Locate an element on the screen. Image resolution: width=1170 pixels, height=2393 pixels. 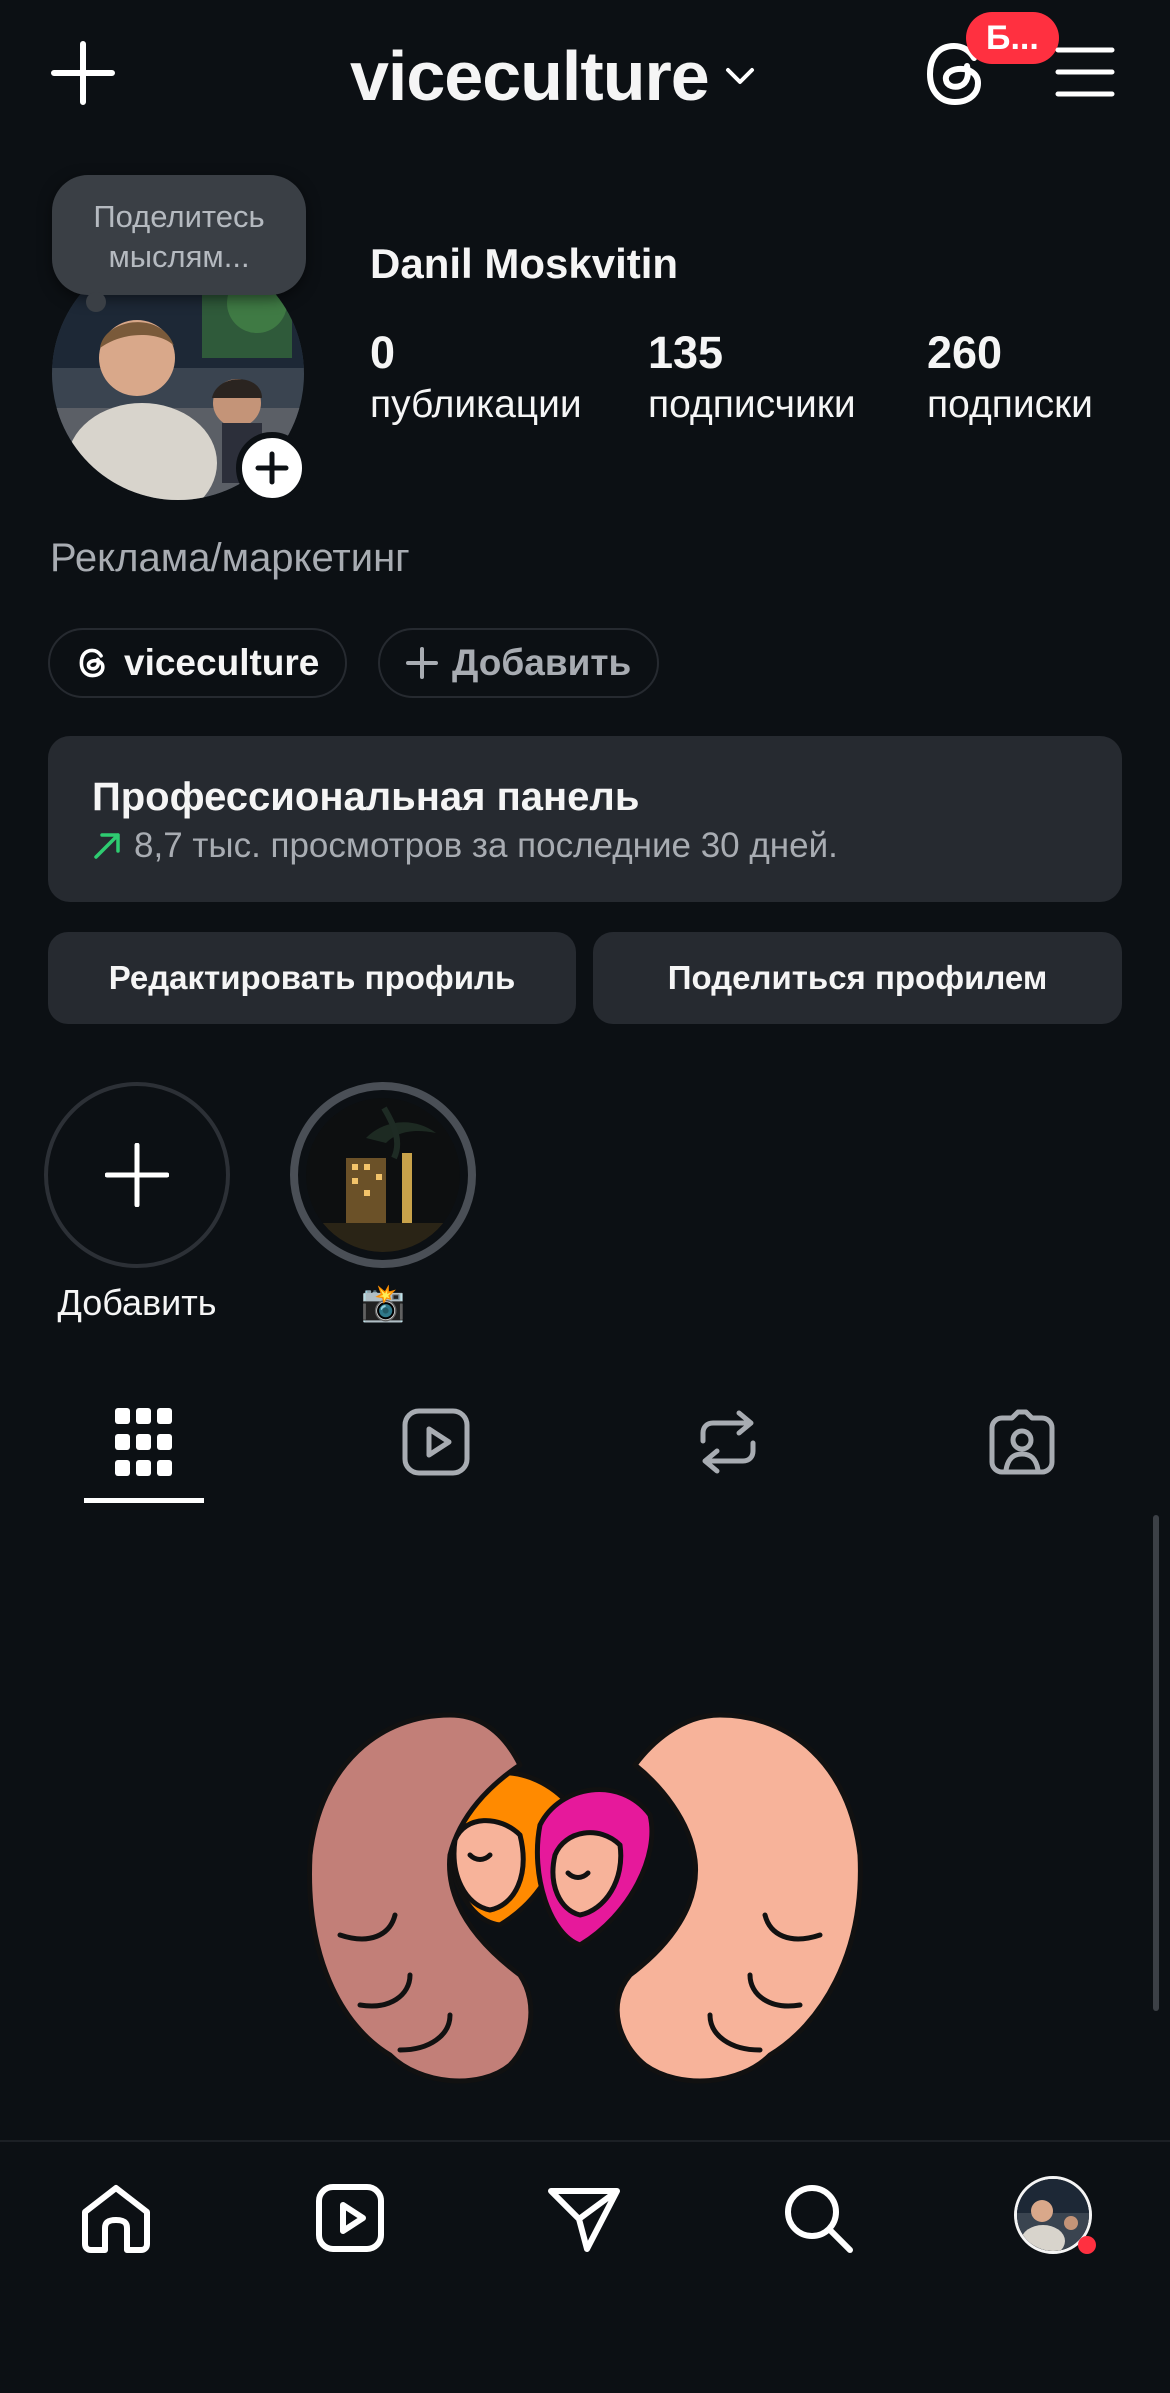
chevron-down-icon is located at coordinates (739, 76).